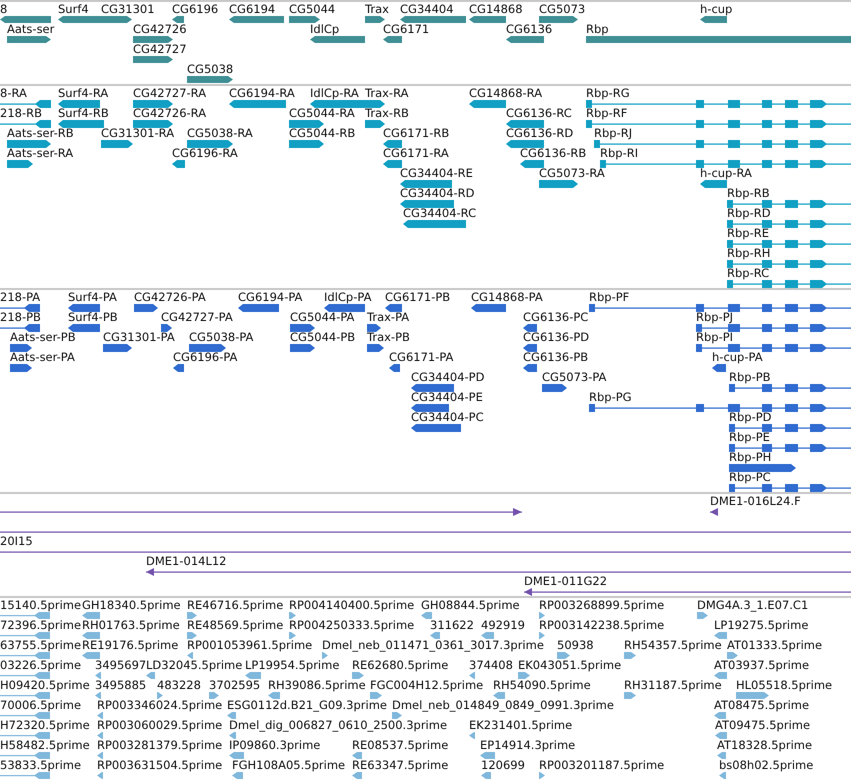  I want to click on protein-label: CG6171-PB, so click(417, 297).